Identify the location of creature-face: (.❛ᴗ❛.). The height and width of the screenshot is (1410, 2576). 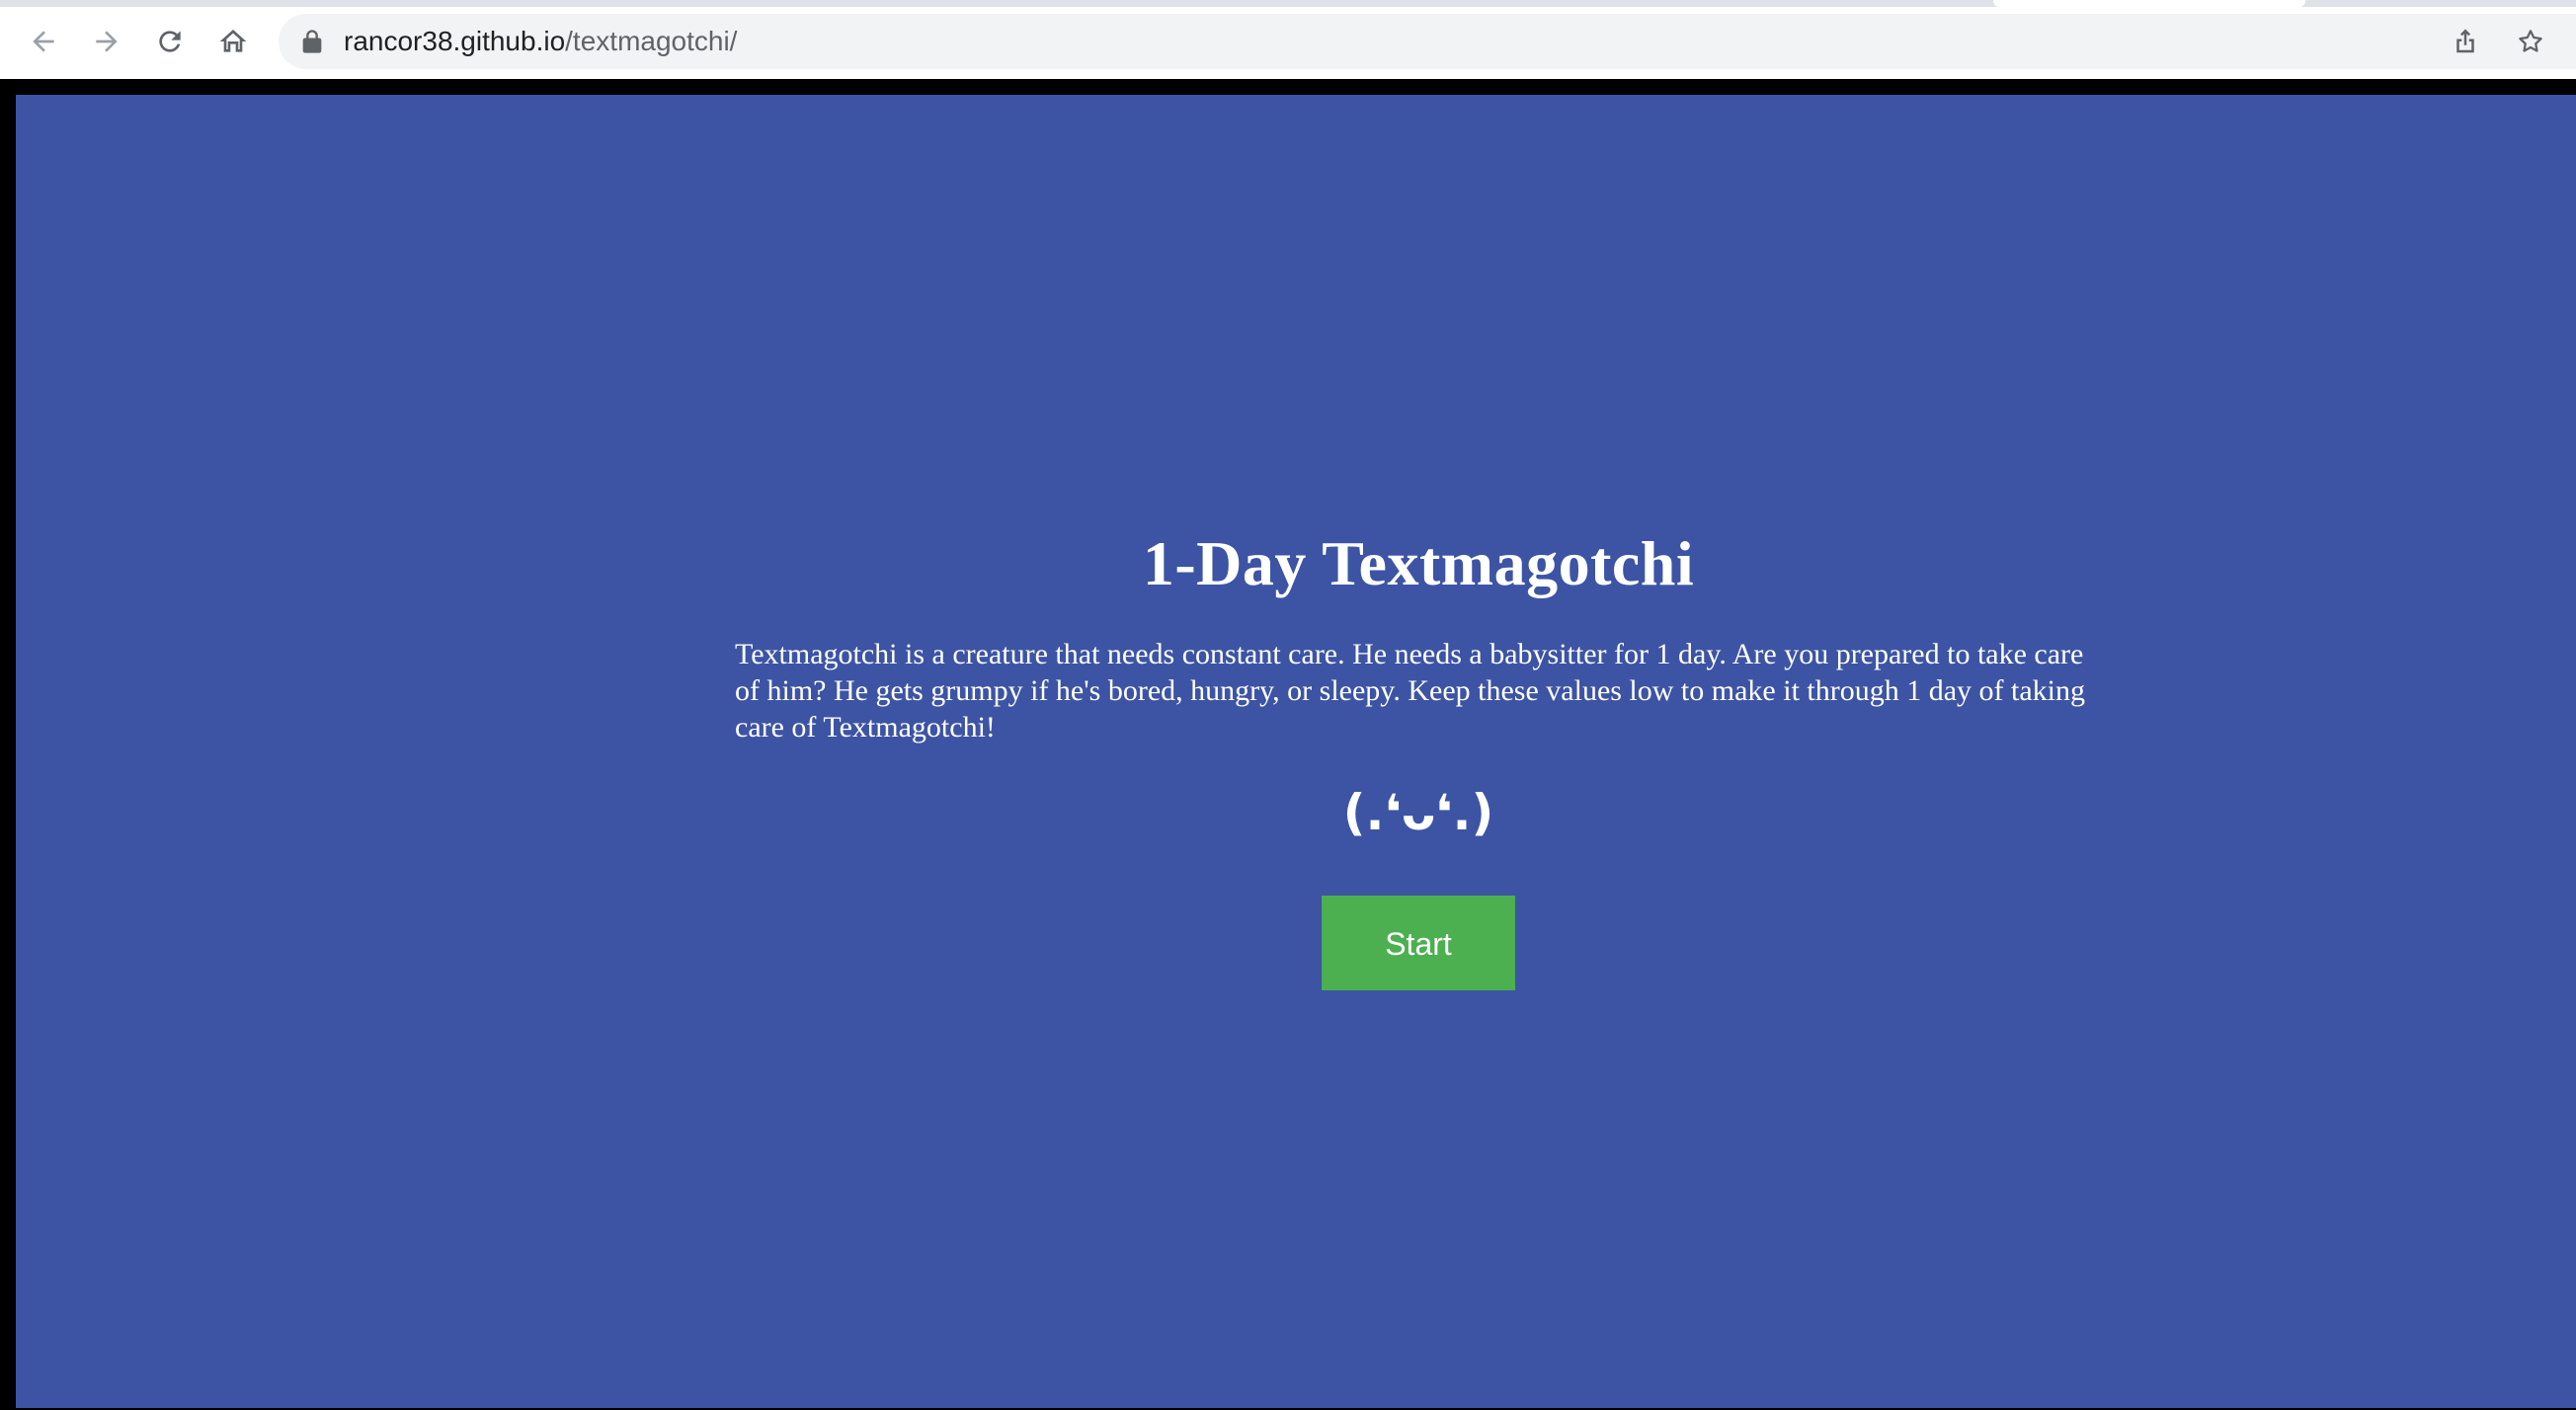
(1418, 812).